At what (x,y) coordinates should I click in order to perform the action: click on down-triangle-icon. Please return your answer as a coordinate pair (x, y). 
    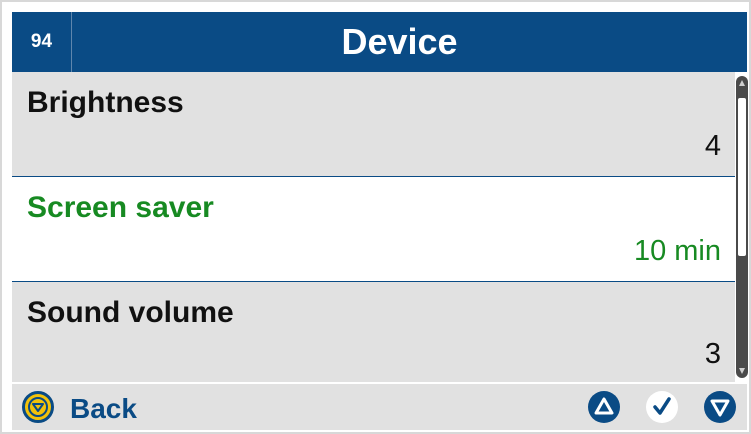
    Looking at the image, I should click on (720, 408).